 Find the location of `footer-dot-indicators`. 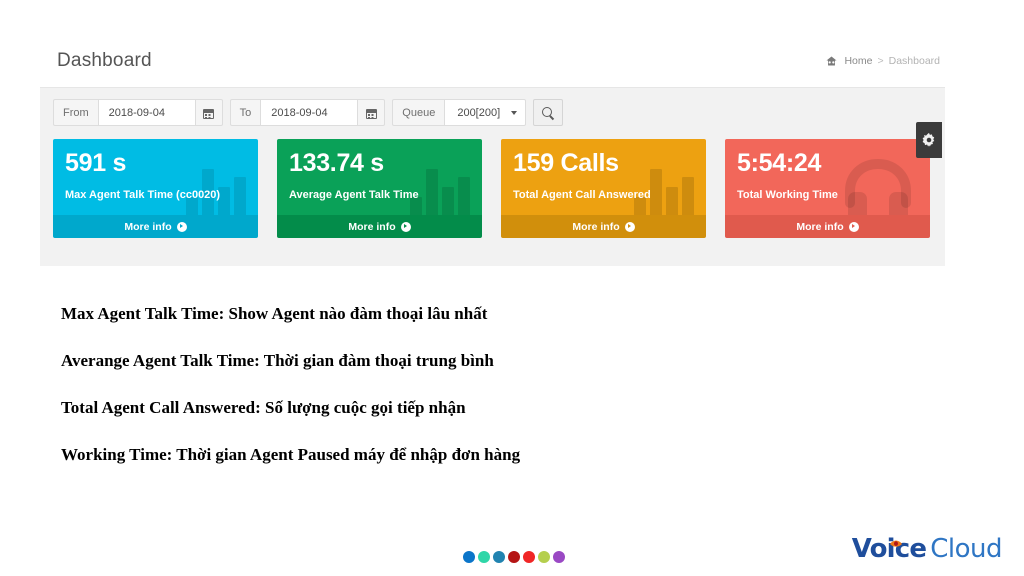

footer-dot-indicators is located at coordinates (514, 557).